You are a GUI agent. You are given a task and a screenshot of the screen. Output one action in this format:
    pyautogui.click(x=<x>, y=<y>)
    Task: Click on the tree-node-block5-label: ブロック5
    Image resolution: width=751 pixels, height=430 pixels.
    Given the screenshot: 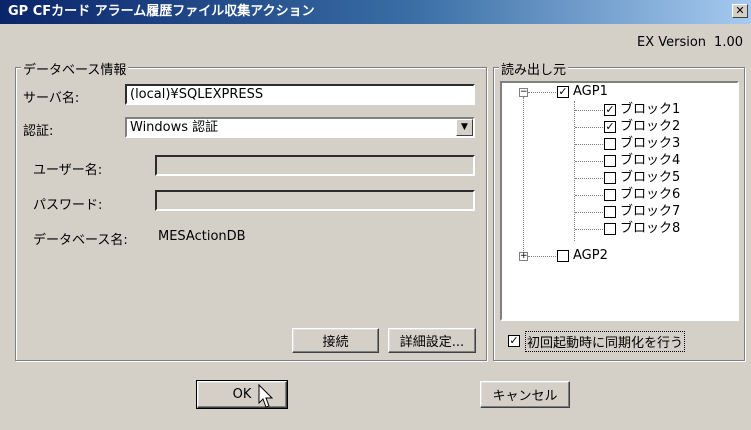 What is the action you would take?
    pyautogui.click(x=650, y=177)
    